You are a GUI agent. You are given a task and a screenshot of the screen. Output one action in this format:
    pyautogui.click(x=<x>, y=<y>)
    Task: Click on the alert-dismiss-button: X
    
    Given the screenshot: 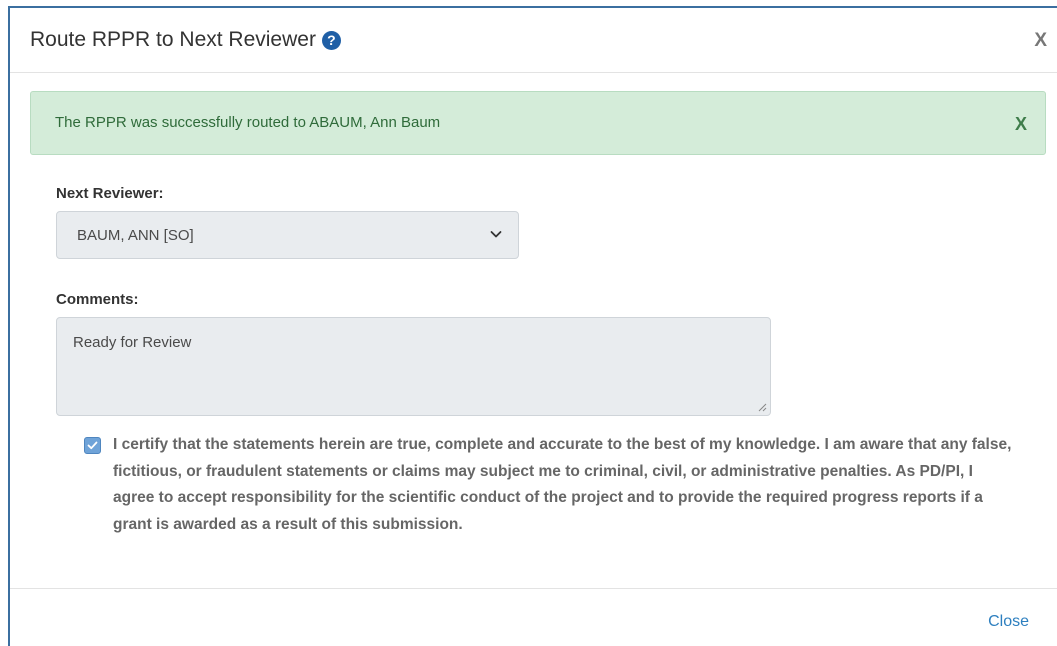 What is the action you would take?
    pyautogui.click(x=1021, y=124)
    